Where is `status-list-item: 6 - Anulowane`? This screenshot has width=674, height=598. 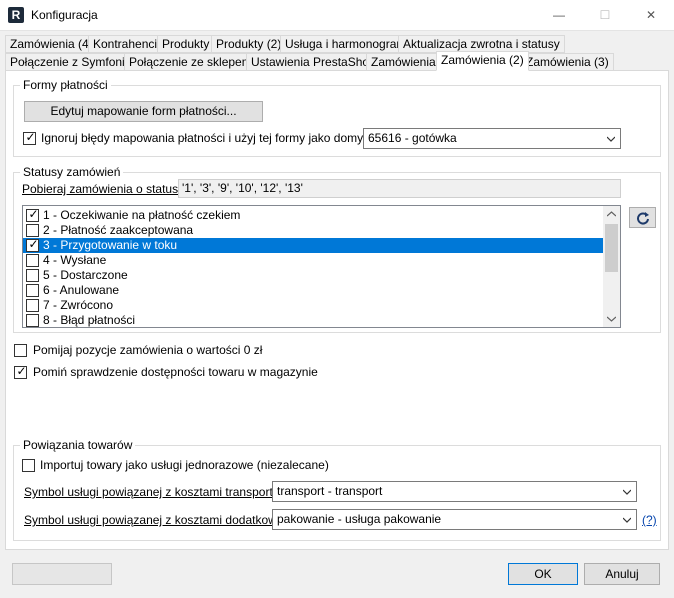 status-list-item: 6 - Anulowane is located at coordinates (313, 290).